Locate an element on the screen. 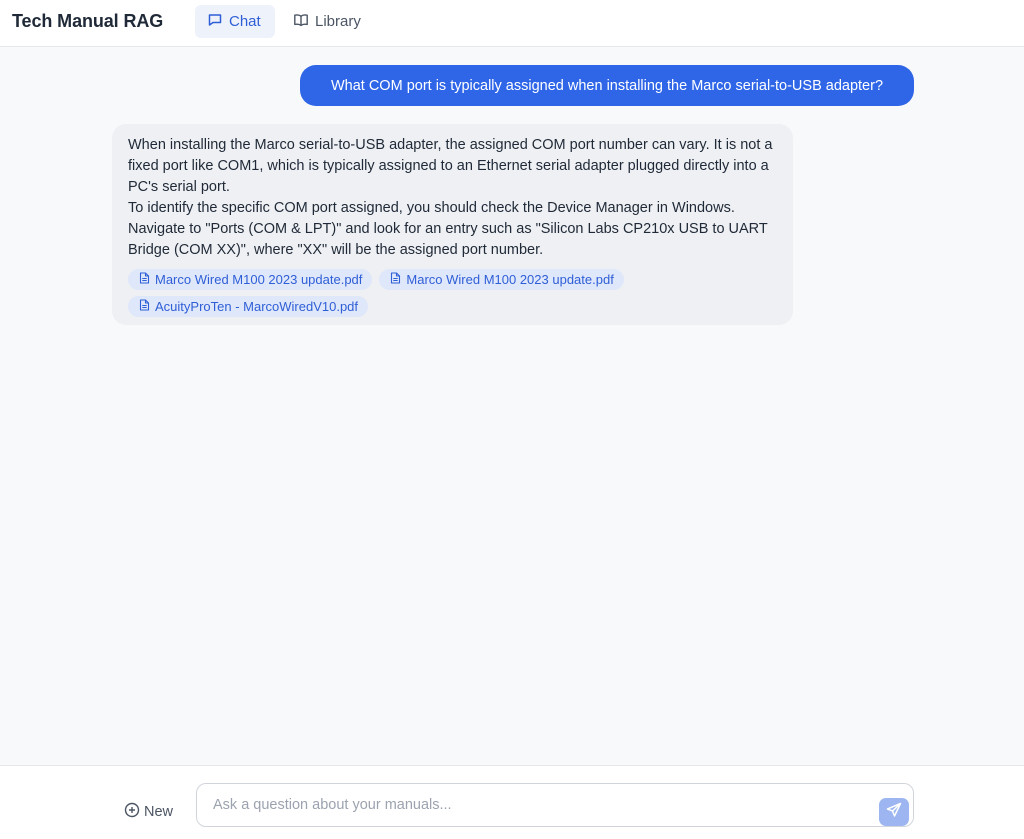 The height and width of the screenshot is (839, 1024). book-open-icon is located at coordinates (301, 22).